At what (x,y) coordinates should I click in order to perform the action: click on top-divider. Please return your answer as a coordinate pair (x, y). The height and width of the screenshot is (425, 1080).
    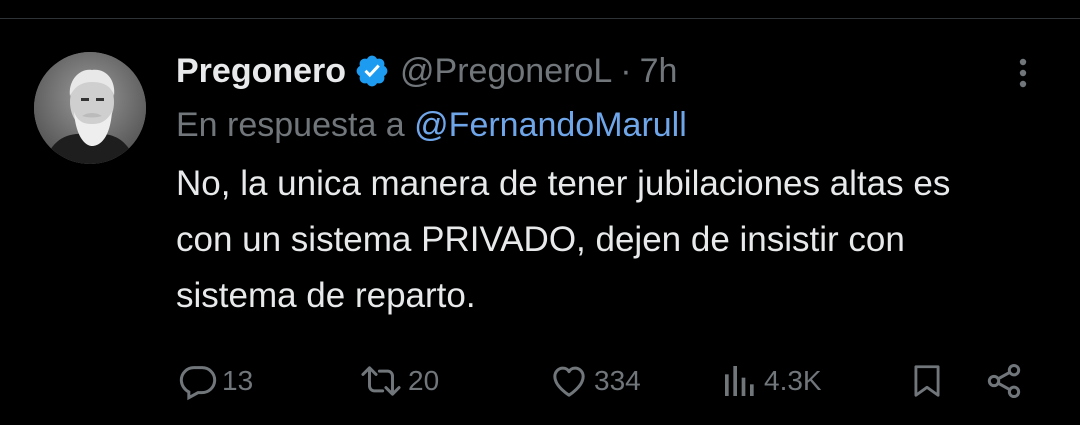
    Looking at the image, I should click on (540, 18).